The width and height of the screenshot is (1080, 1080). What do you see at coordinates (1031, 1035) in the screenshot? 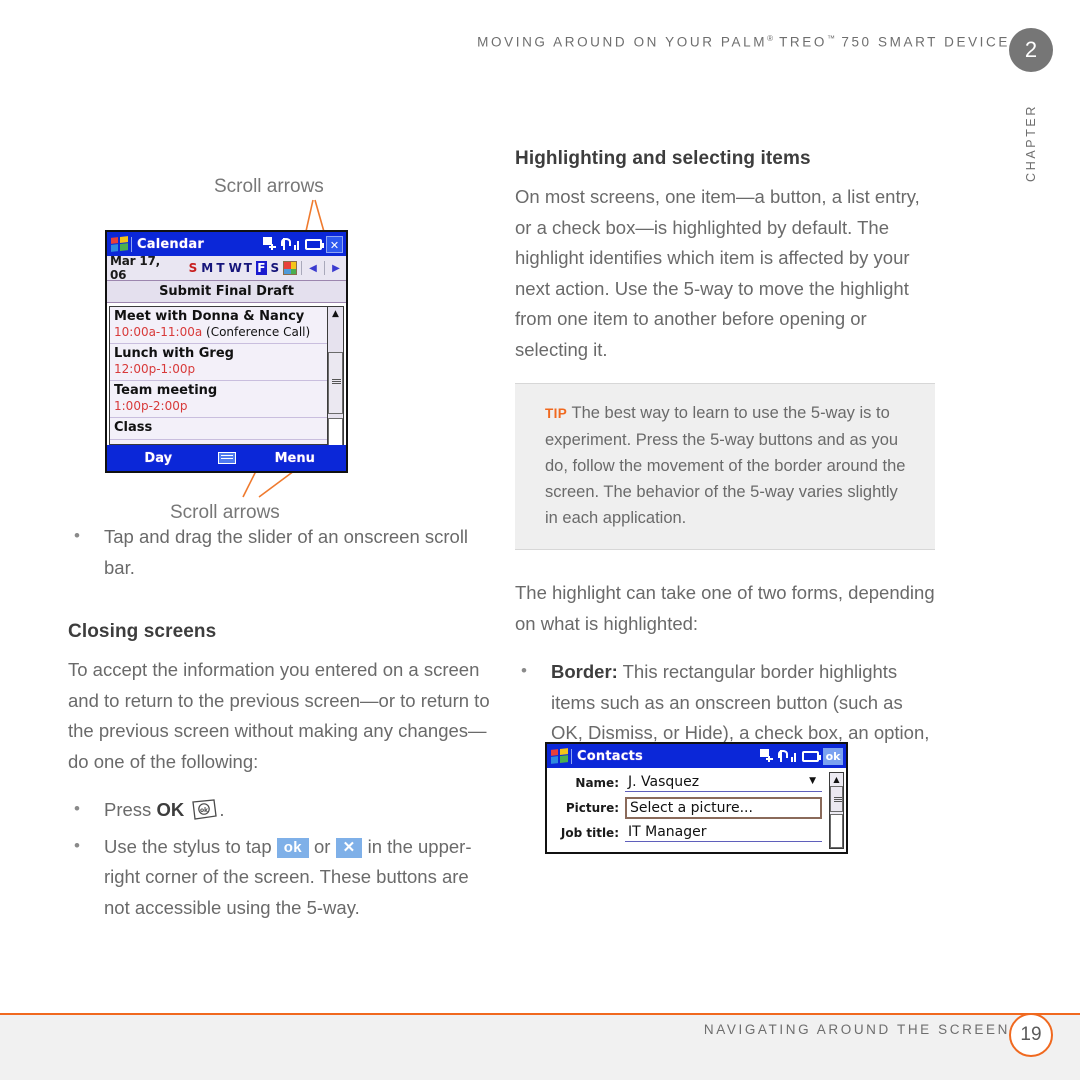
I see `page-number-badge: 19` at bounding box center [1031, 1035].